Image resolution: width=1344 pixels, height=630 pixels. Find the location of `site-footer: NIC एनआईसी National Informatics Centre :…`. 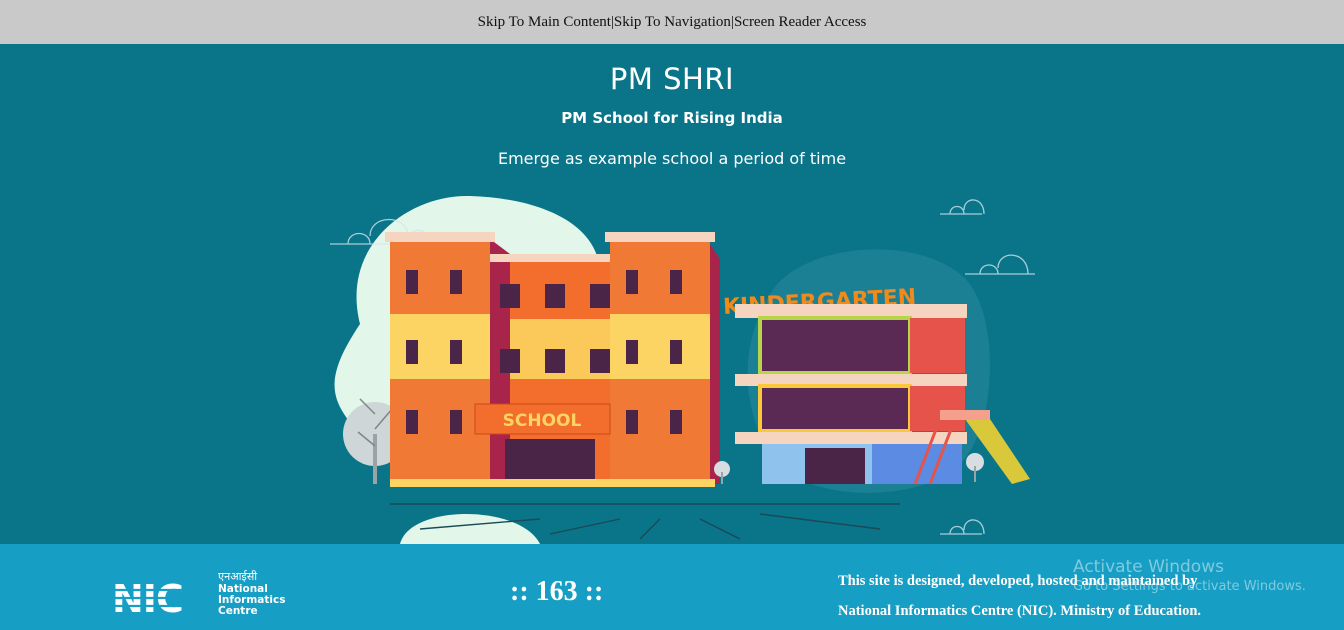

site-footer: NIC एनआईसी National Informatics Centre :… is located at coordinates (672, 587).